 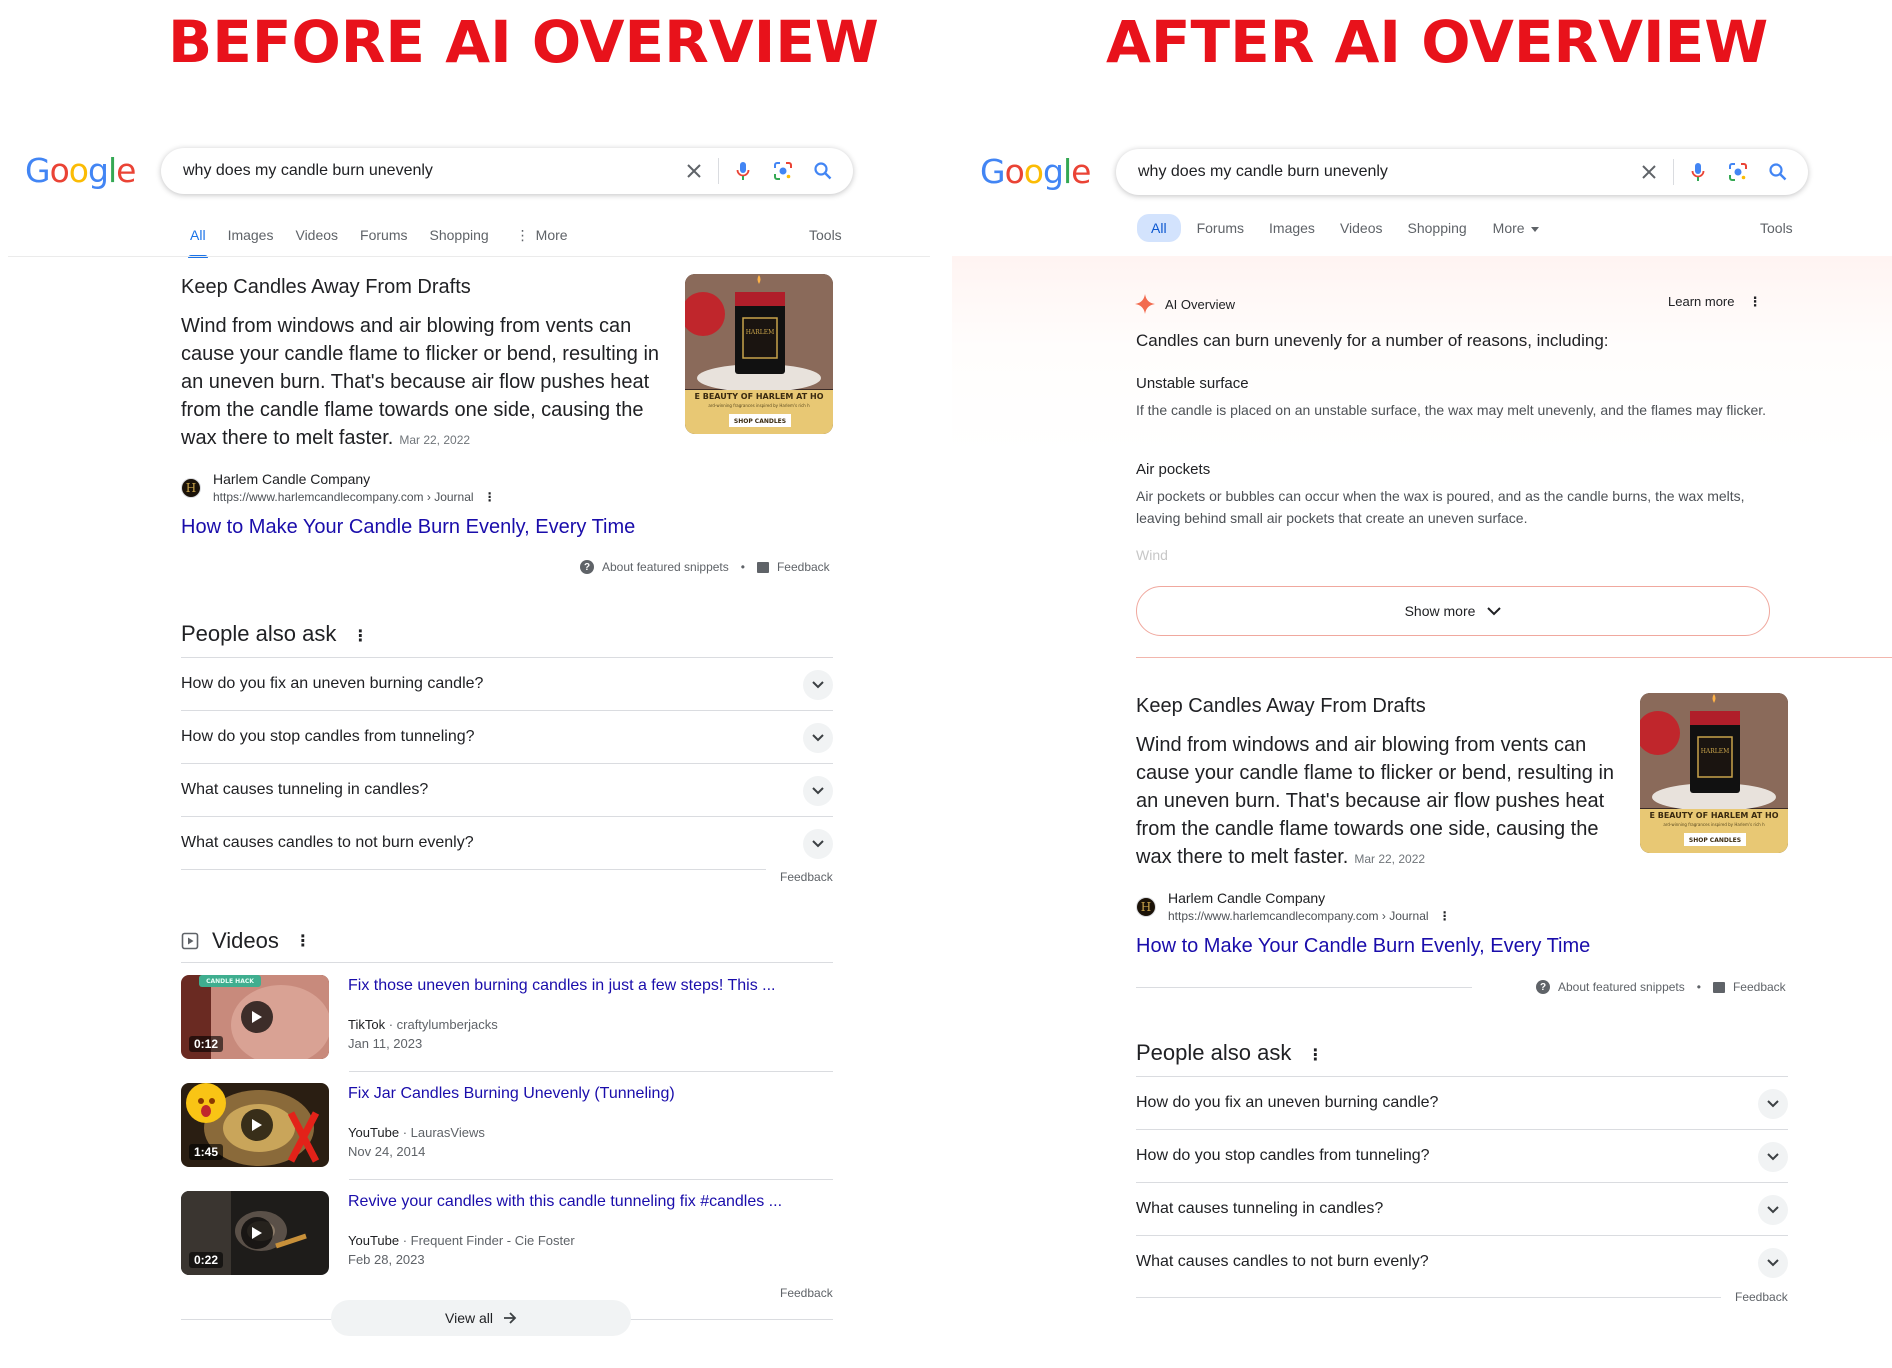 I want to click on paa-bottom-divider, so click(x=1428, y=1297).